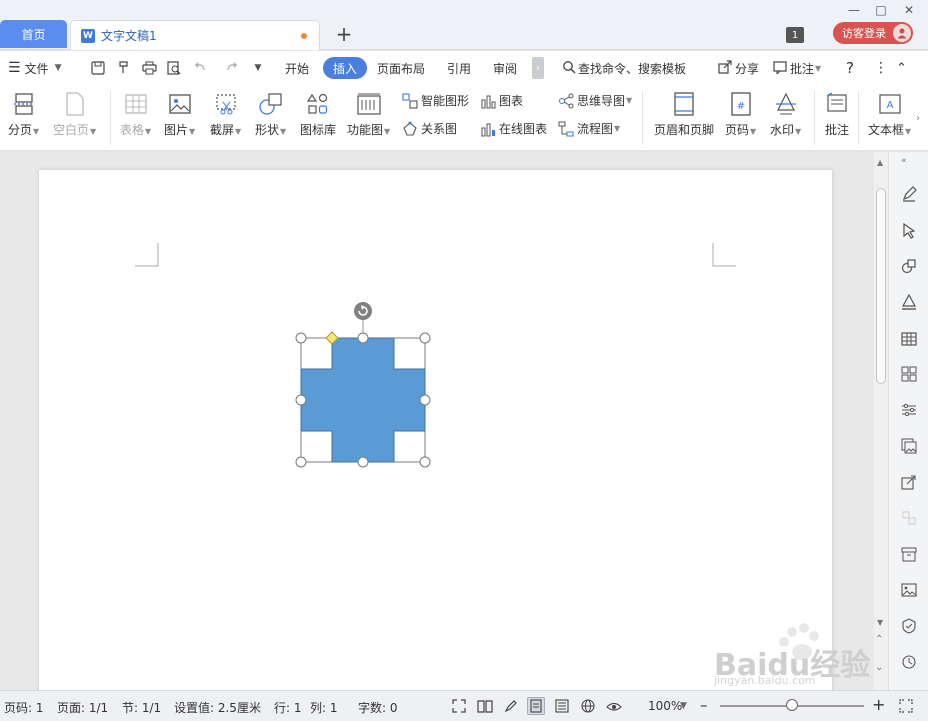  I want to click on insert-comment-button: 批注, so click(837, 114).